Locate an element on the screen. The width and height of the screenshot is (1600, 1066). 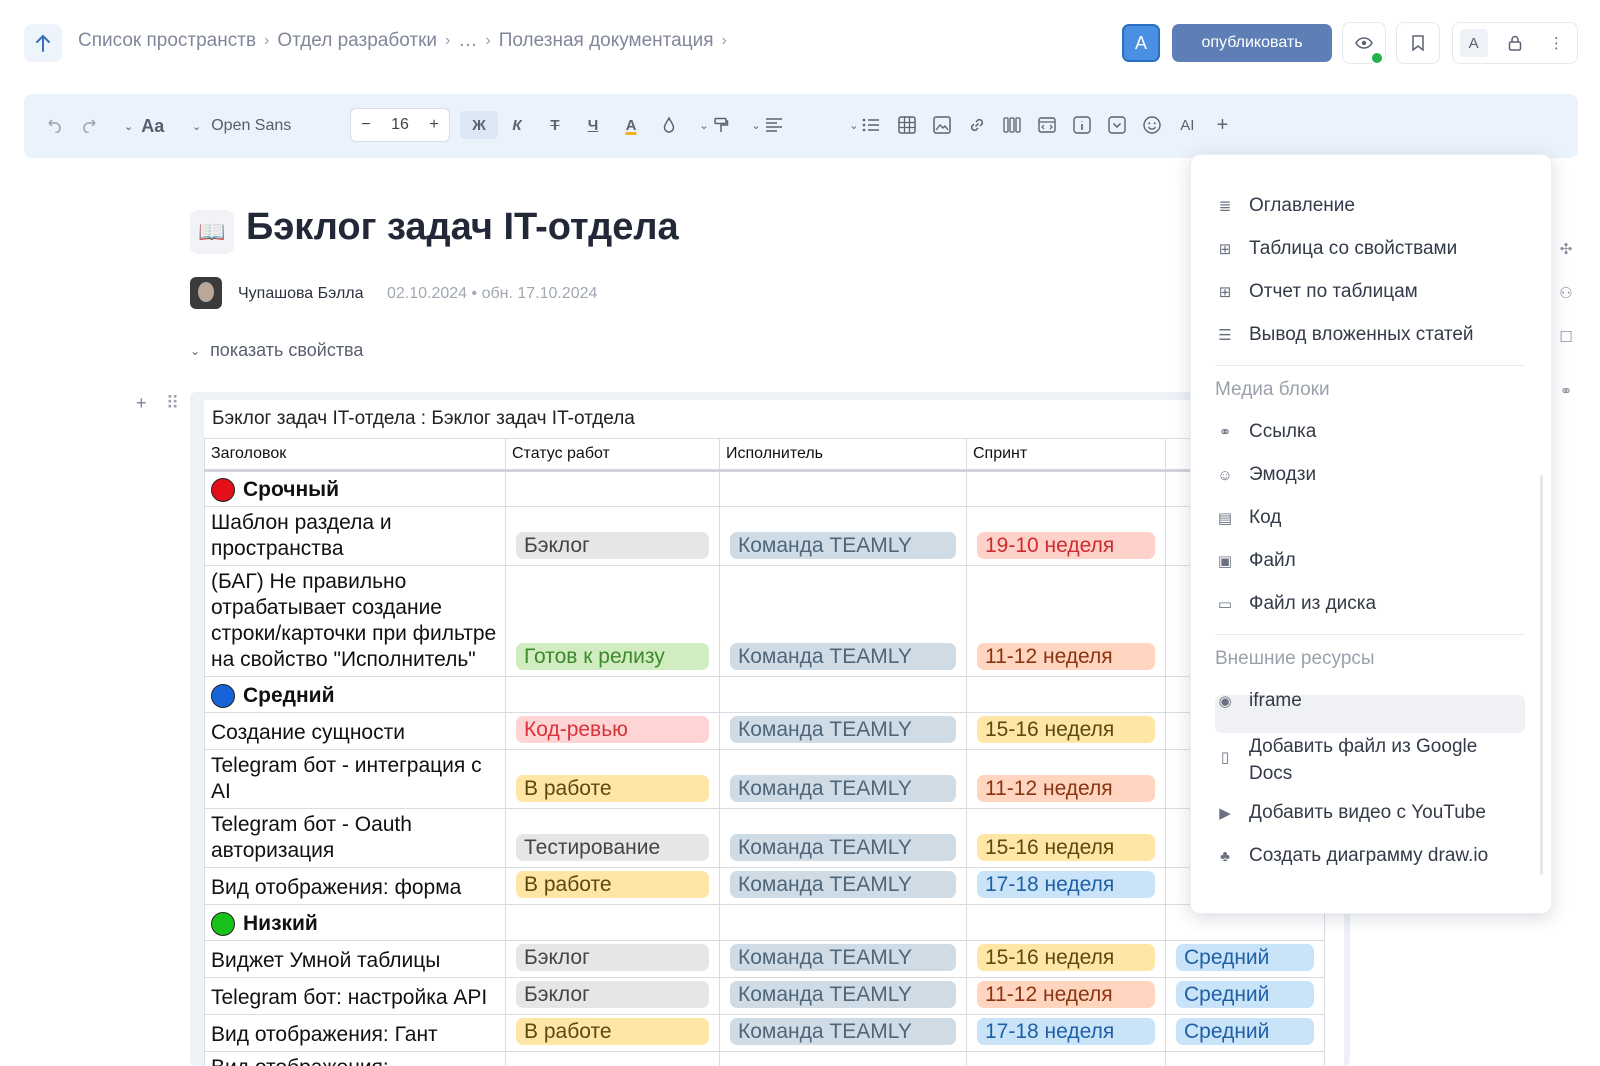
font-size-stepper: − 16 + is located at coordinates (400, 125).